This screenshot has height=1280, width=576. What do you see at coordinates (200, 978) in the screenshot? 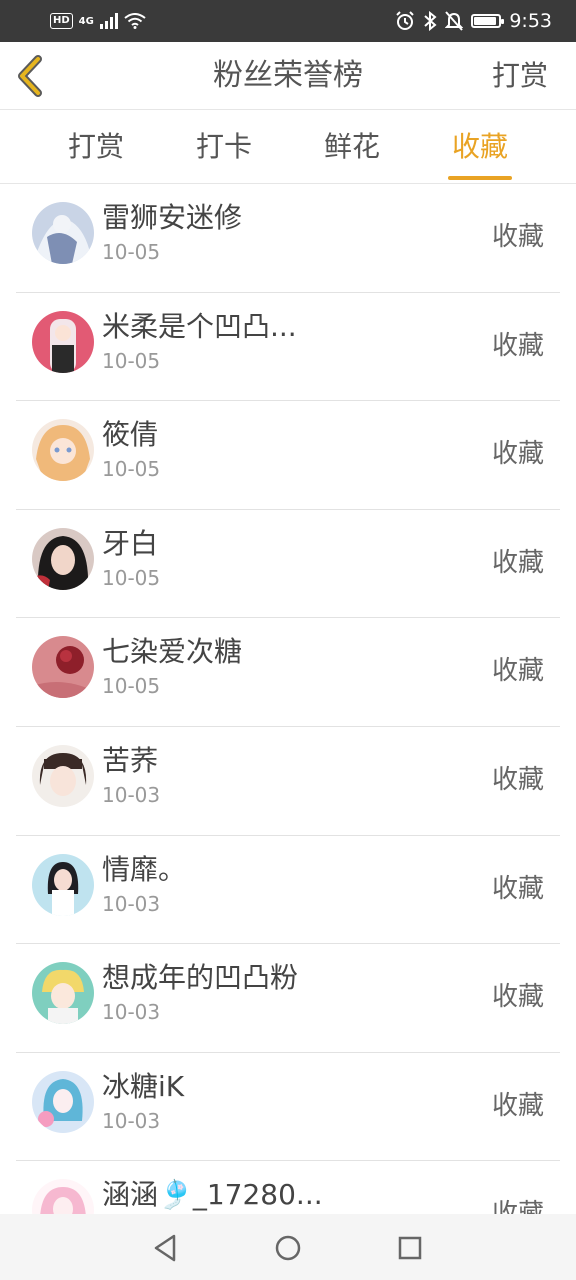
I see `fan-name: 想成年的凹凸粉` at bounding box center [200, 978].